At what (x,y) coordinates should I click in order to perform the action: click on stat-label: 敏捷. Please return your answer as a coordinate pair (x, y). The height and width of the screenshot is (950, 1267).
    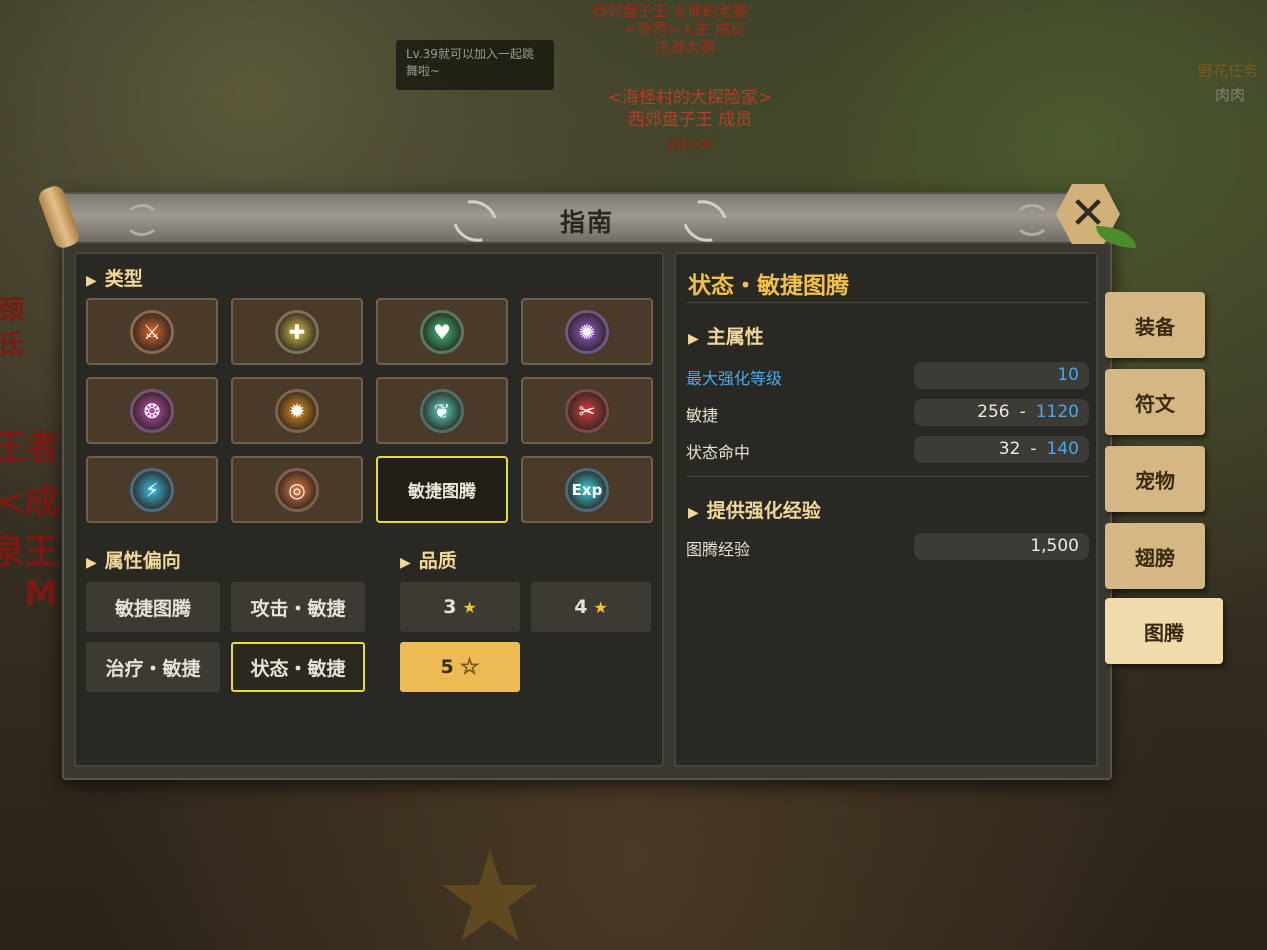
    Looking at the image, I should click on (702, 415).